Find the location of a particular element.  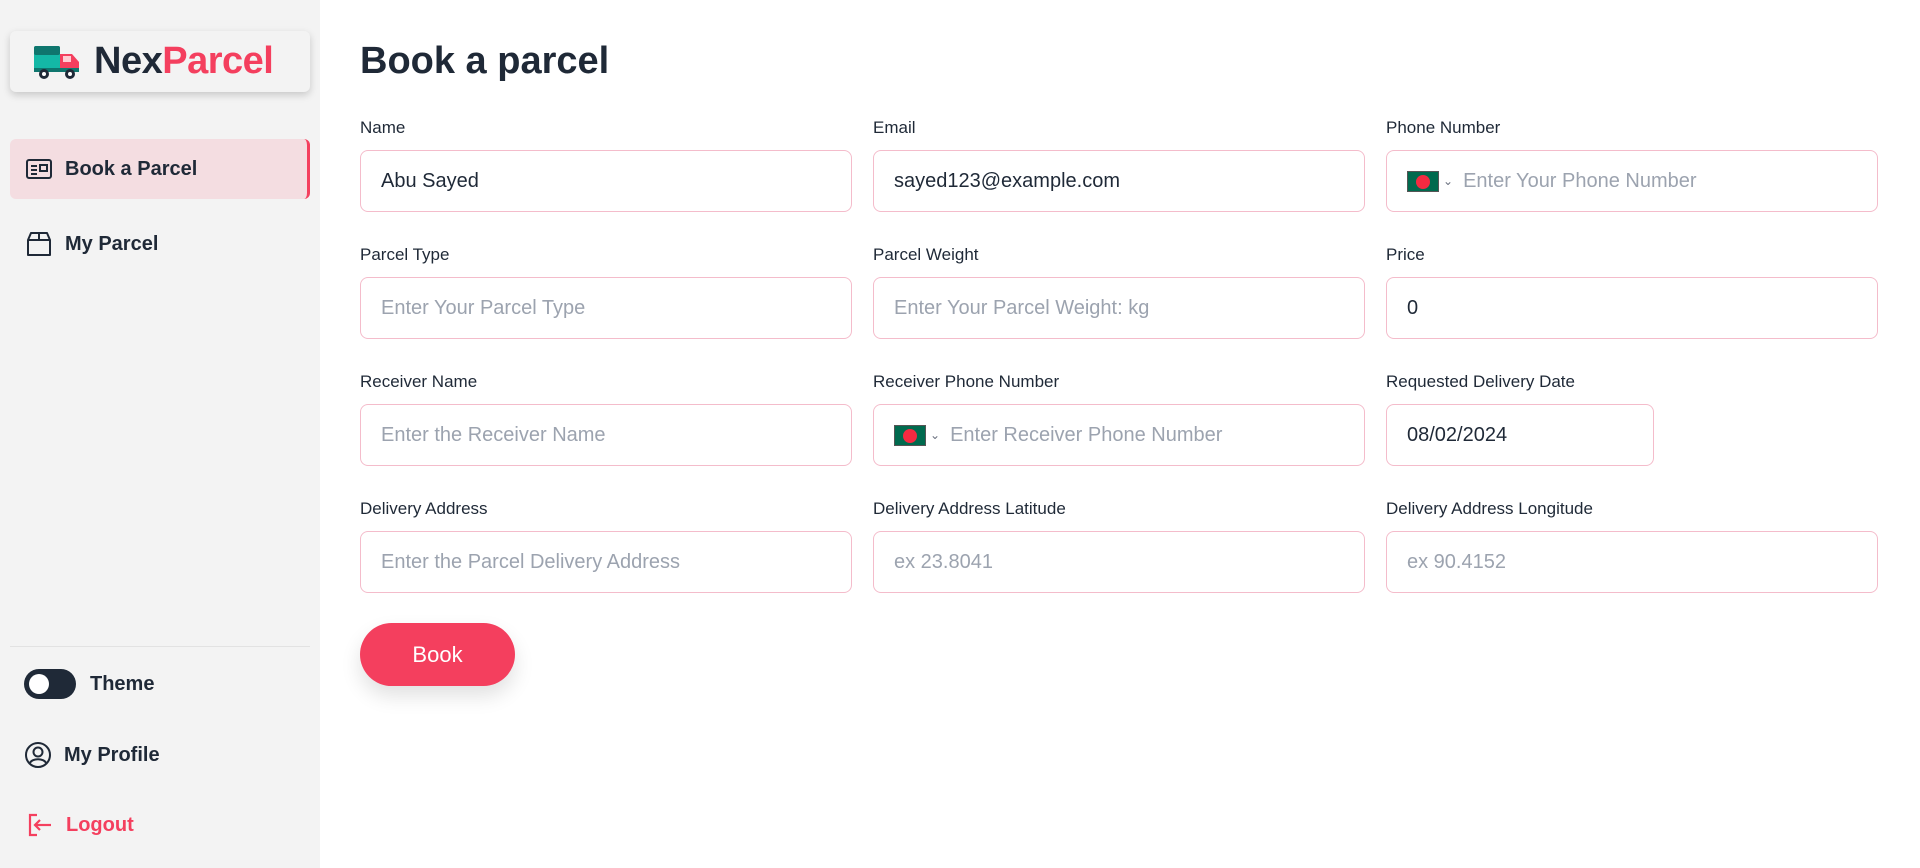

phone-input-wrapper: ⌄ is located at coordinates (1632, 181).